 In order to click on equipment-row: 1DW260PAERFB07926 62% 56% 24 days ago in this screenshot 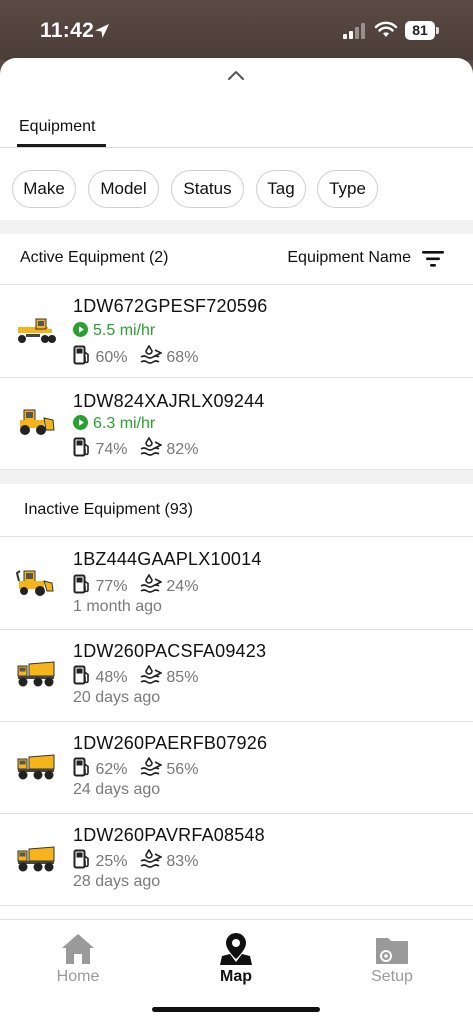, I will do `click(236, 768)`.